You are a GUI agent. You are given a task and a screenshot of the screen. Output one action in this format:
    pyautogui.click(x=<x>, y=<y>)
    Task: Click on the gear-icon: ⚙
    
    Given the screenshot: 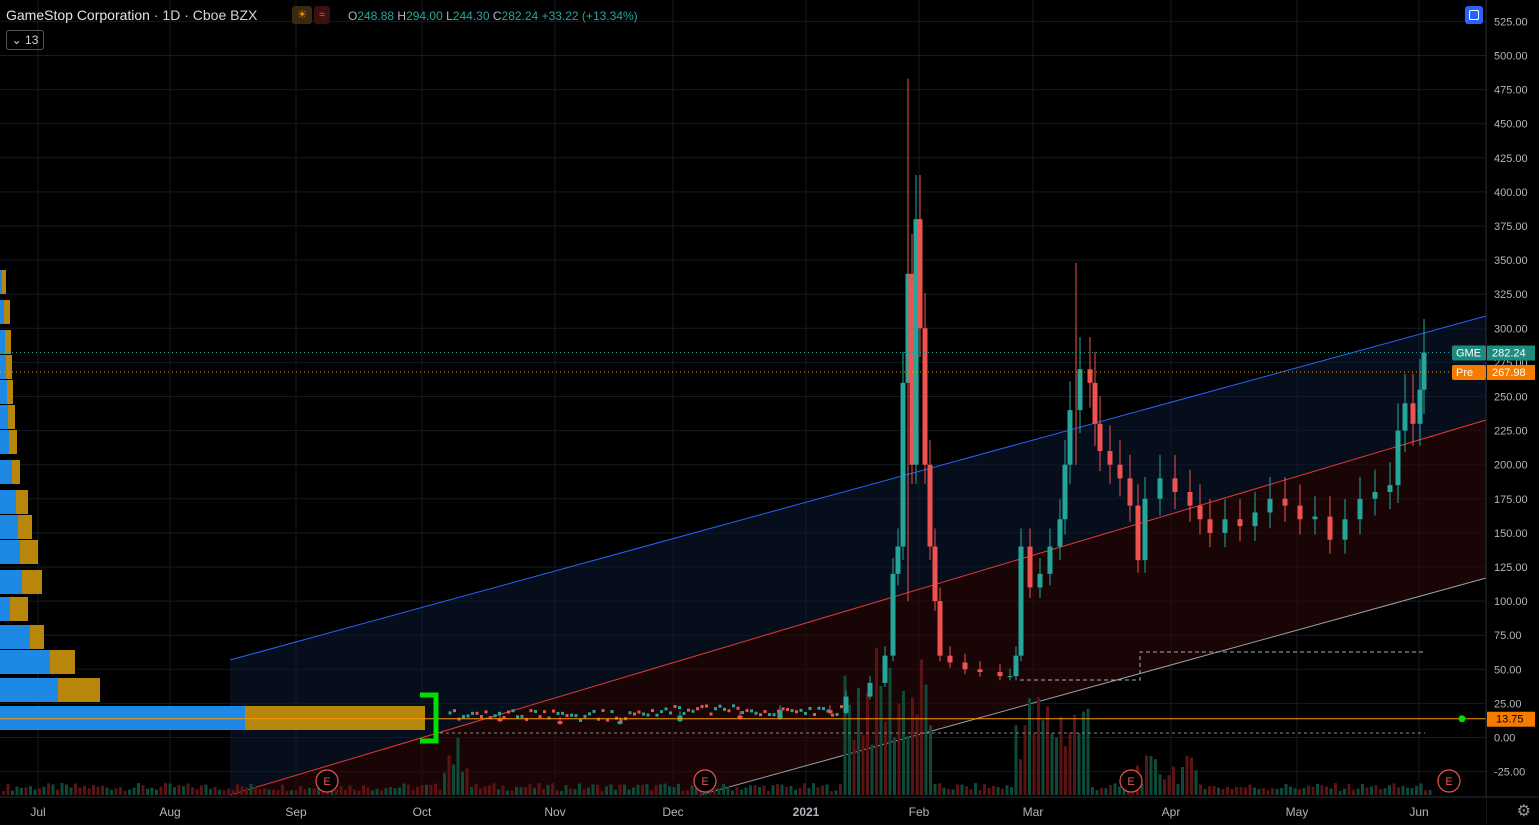 What is the action you would take?
    pyautogui.click(x=1524, y=811)
    